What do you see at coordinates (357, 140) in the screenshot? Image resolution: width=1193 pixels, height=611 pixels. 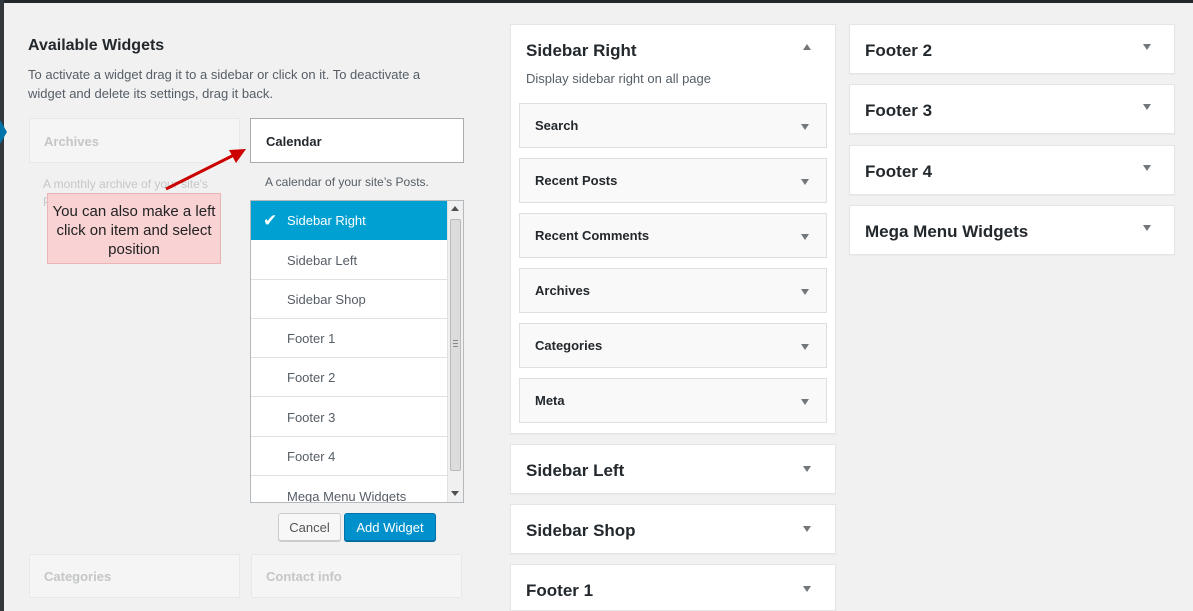 I see `widget-calendar: Calendar` at bounding box center [357, 140].